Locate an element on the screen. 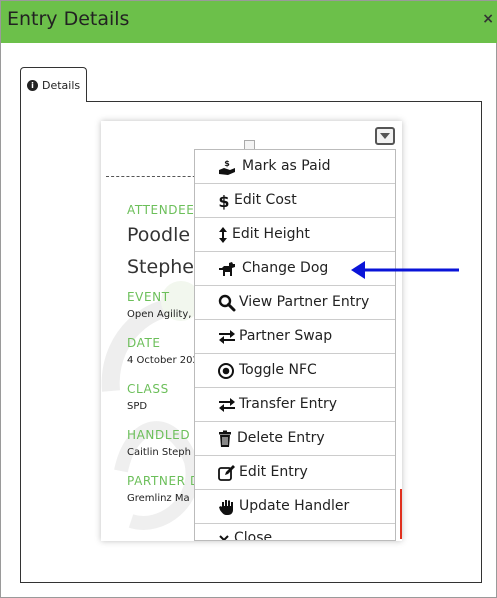 Image resolution: width=497 pixels, height=598 pixels. search-icon is located at coordinates (227, 303).